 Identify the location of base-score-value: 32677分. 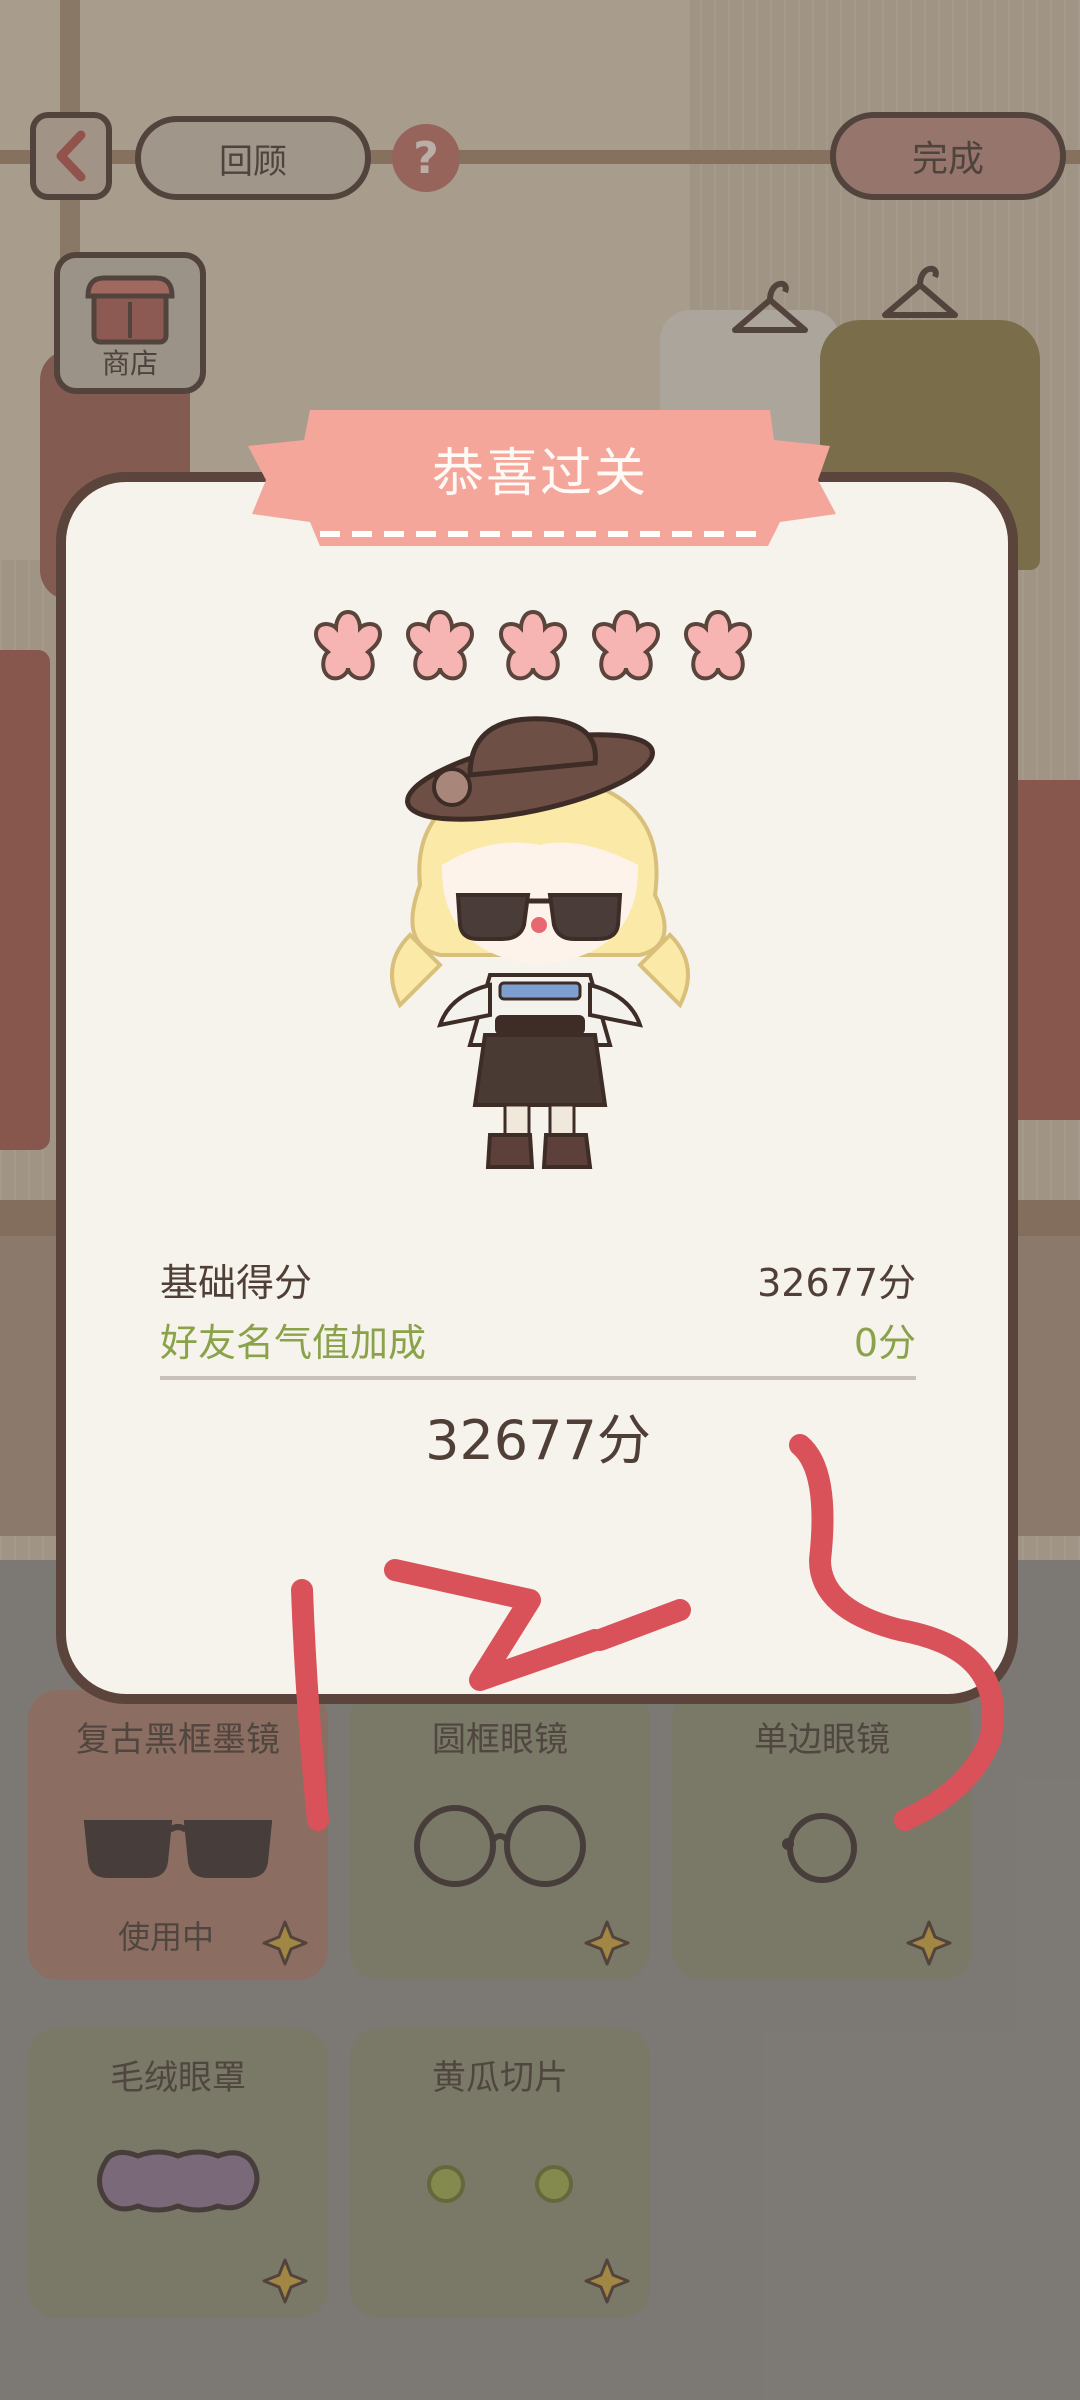
(836, 1283).